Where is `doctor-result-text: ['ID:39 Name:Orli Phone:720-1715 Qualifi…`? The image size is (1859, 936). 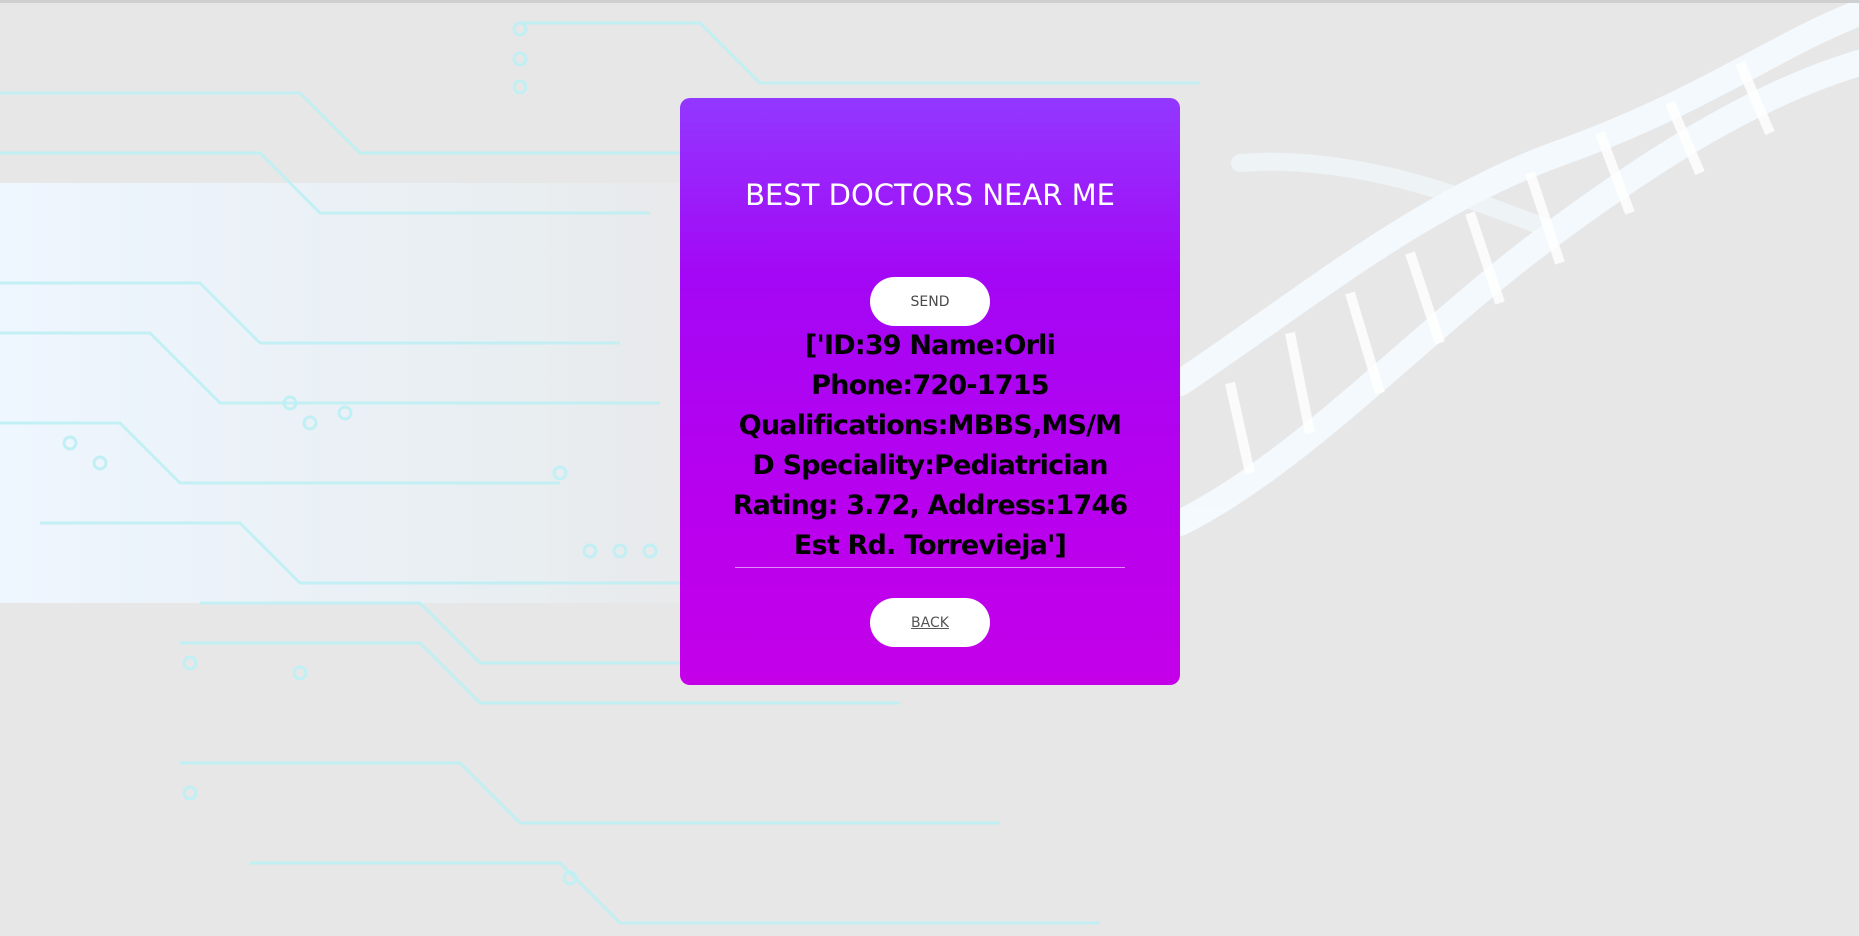
doctor-result-text: ['ID:39 Name:Orli Phone:720-1715 Qualifi… is located at coordinates (930, 445).